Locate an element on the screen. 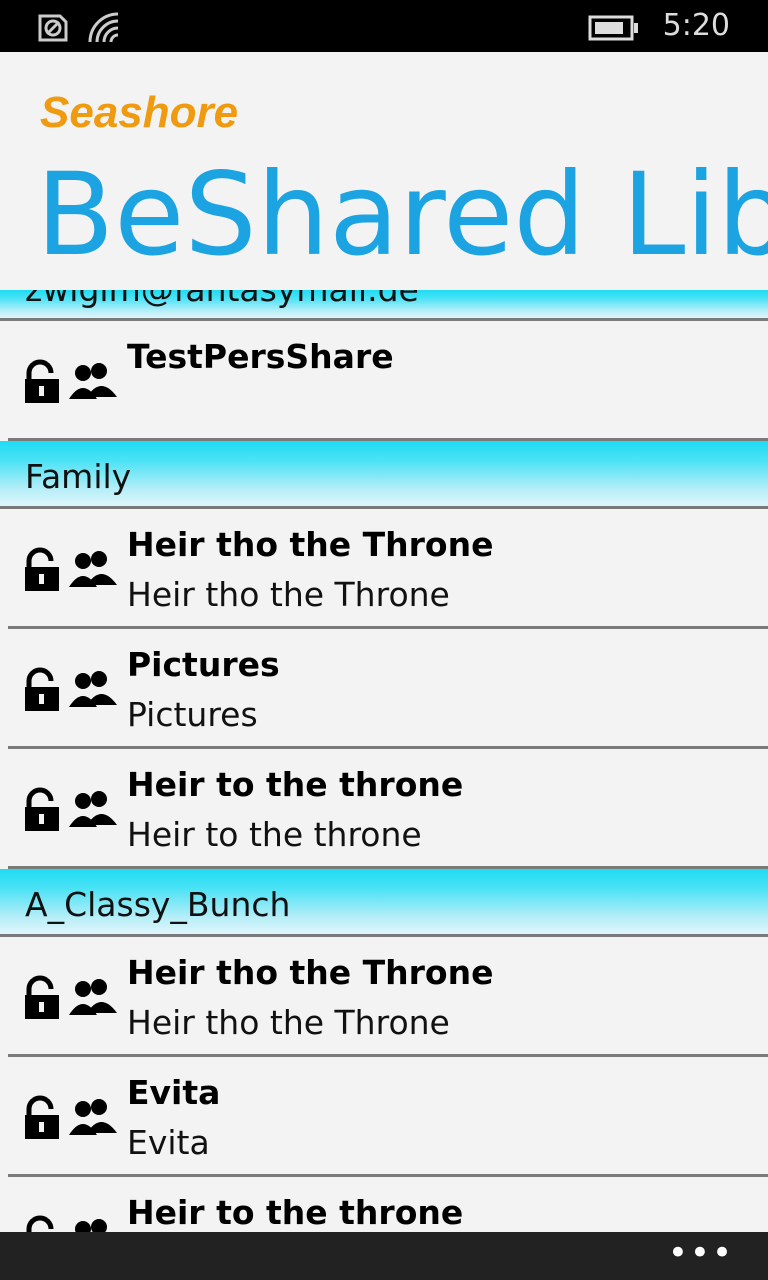 The height and width of the screenshot is (1280, 768). list-item: Evita Evita is located at coordinates (388, 1117).